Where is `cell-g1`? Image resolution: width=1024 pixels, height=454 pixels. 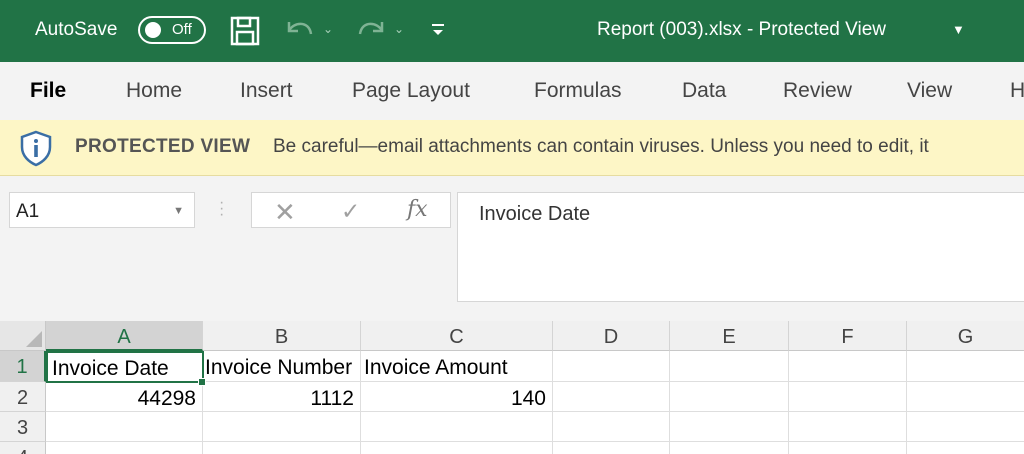
cell-g1 is located at coordinates (965, 366).